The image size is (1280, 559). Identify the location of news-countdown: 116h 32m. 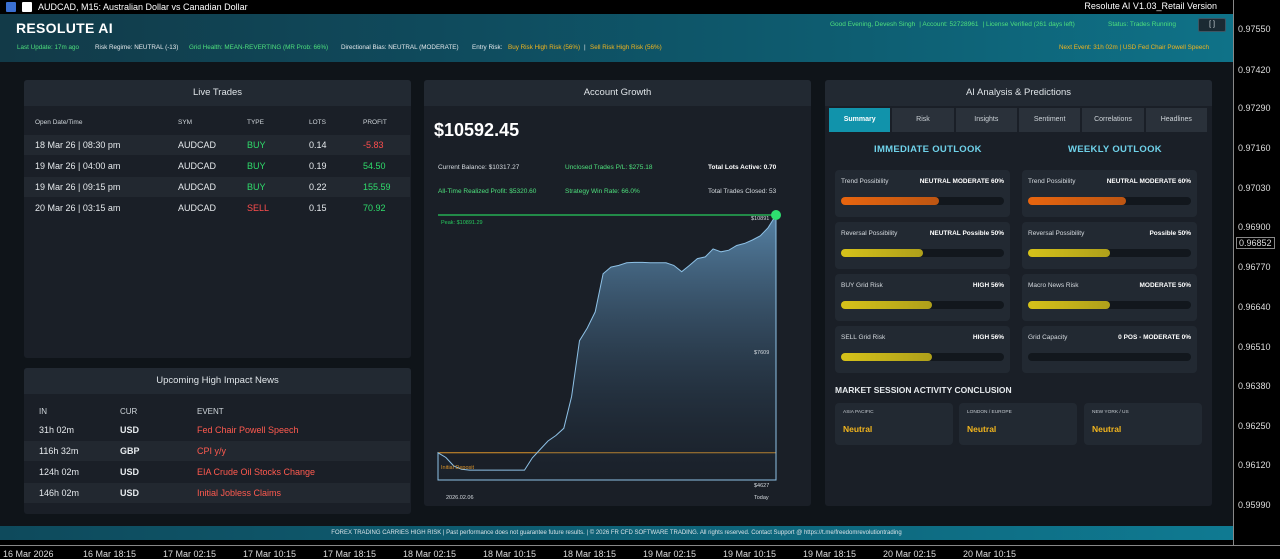
(59, 451).